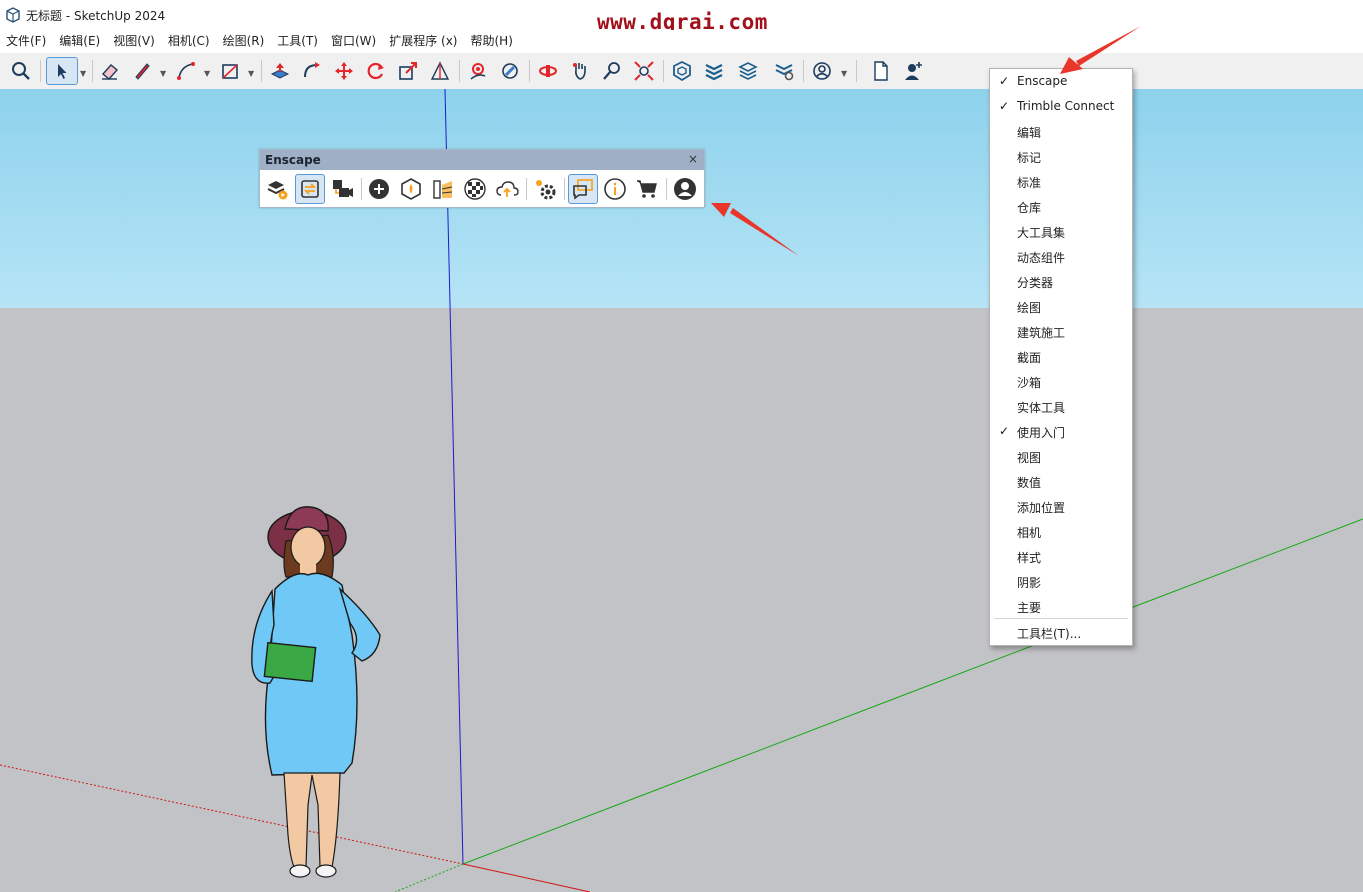 This screenshot has height=892, width=1363. What do you see at coordinates (21, 71) in the screenshot?
I see `search-icon` at bounding box center [21, 71].